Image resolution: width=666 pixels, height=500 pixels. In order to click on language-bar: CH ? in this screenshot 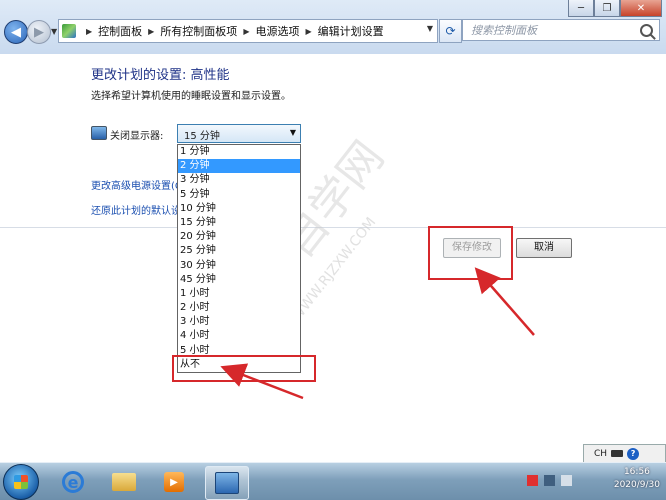, I will do `click(624, 453)`.